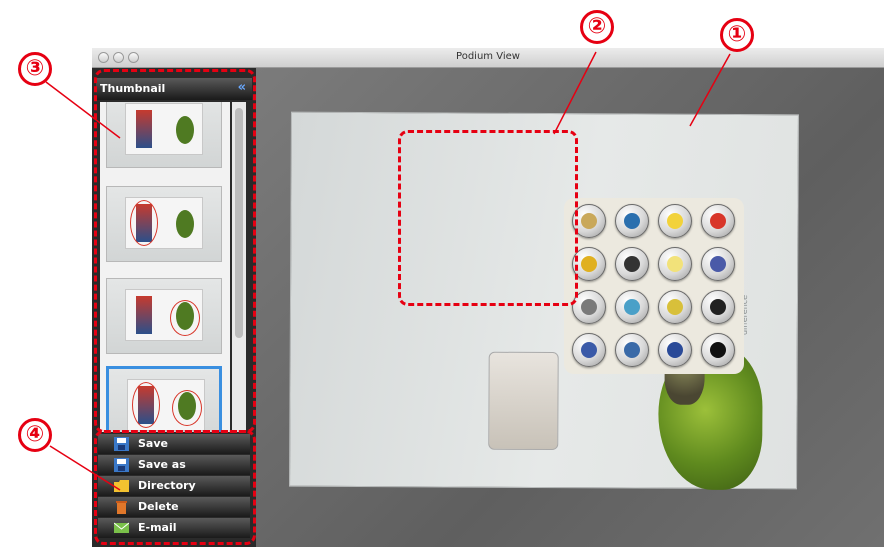  Describe the element at coordinates (488, 218) in the screenshot. I see `toolpanel-highlight` at that location.